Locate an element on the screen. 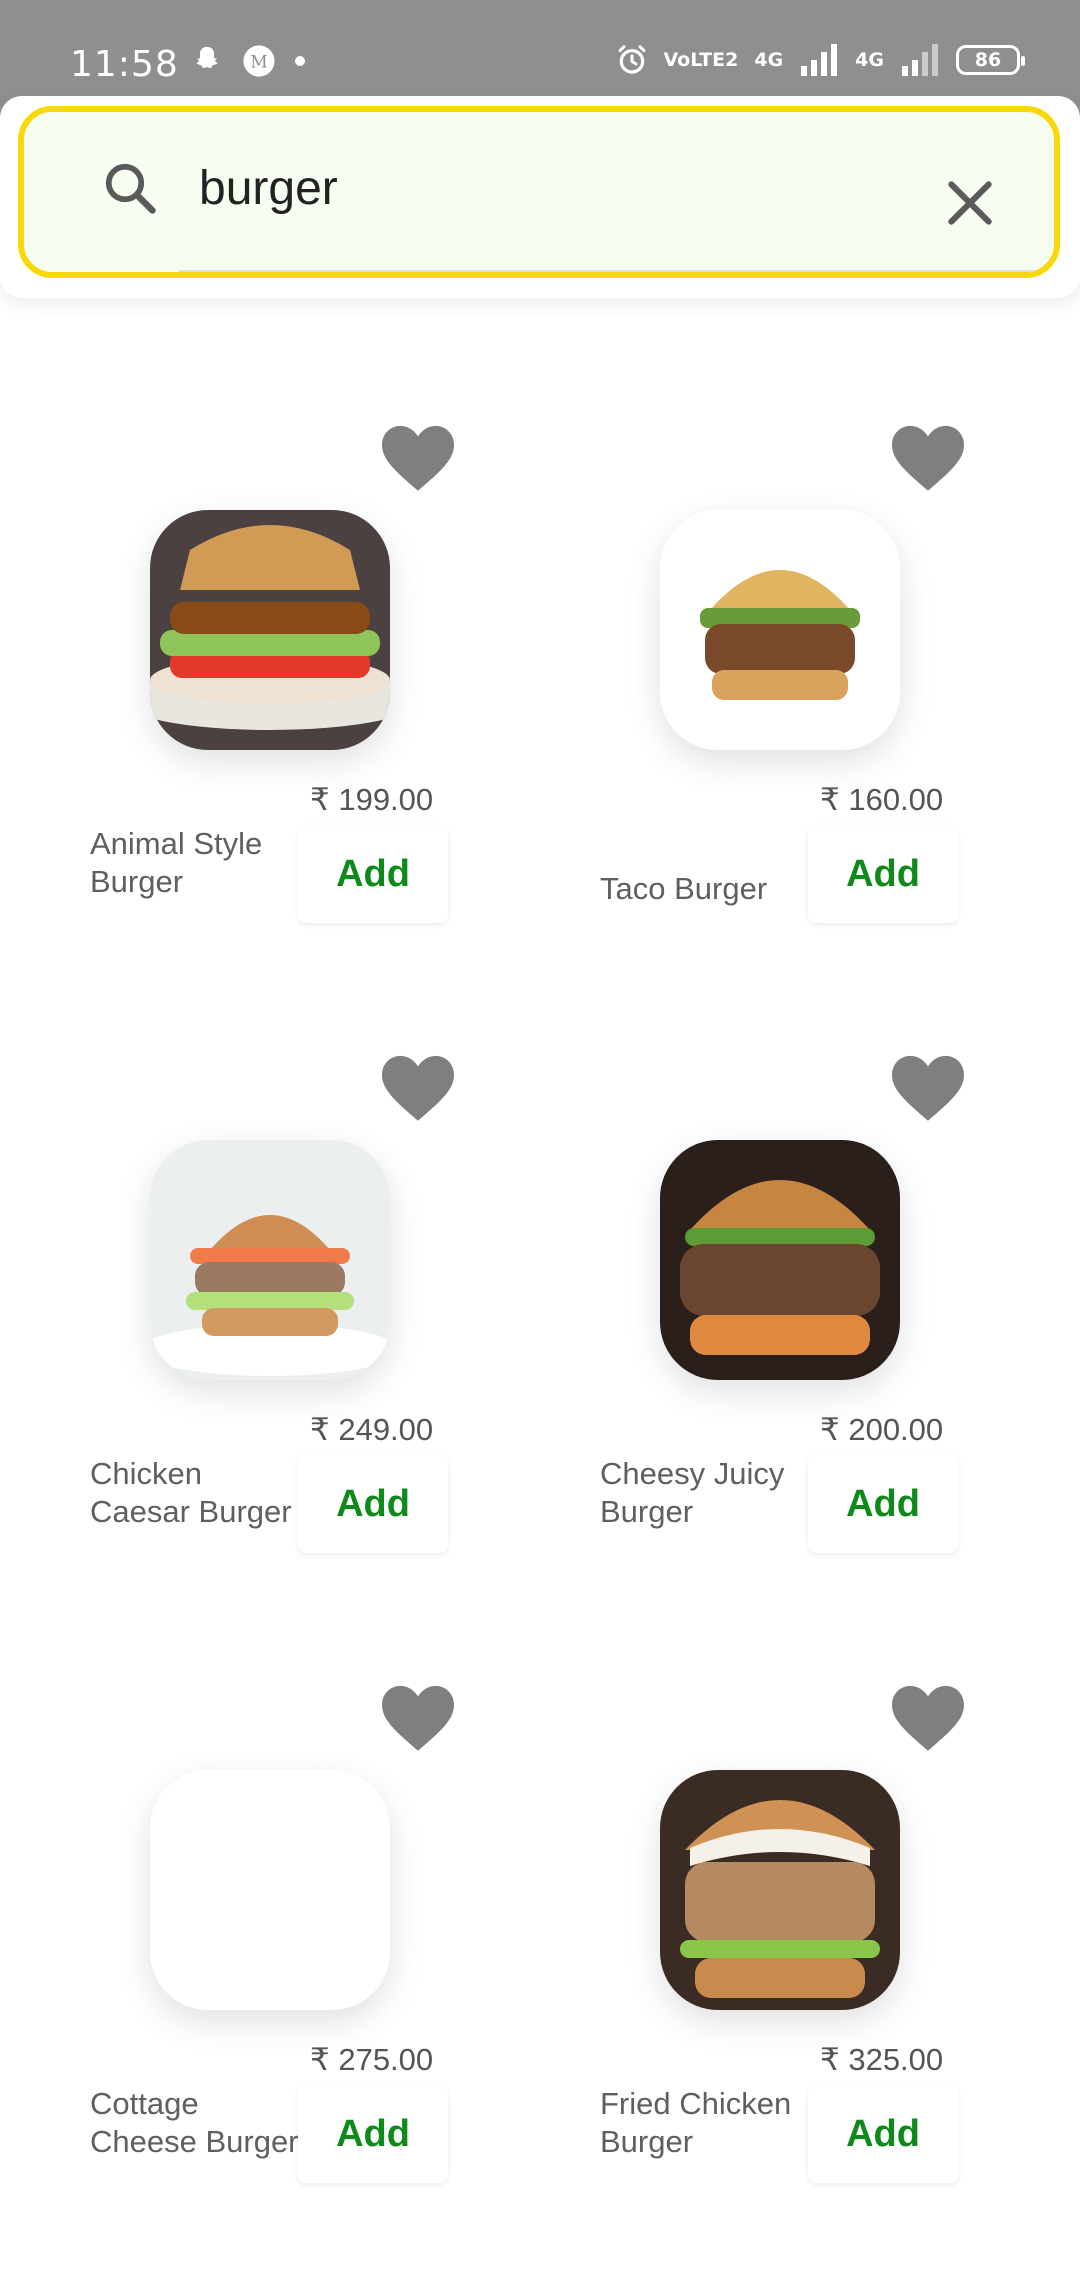  product-price: ₹ 200.00 is located at coordinates (882, 1429).